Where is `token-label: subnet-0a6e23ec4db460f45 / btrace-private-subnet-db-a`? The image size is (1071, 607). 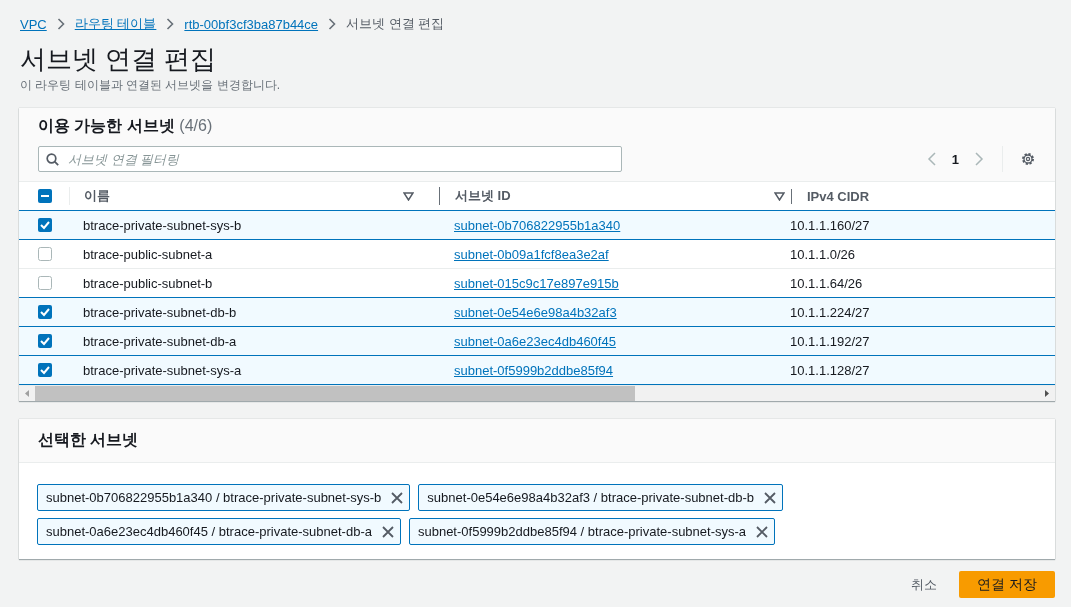
token-label: subnet-0a6e23ec4db460f45 / btrace-private-subnet-db-a is located at coordinates (209, 531).